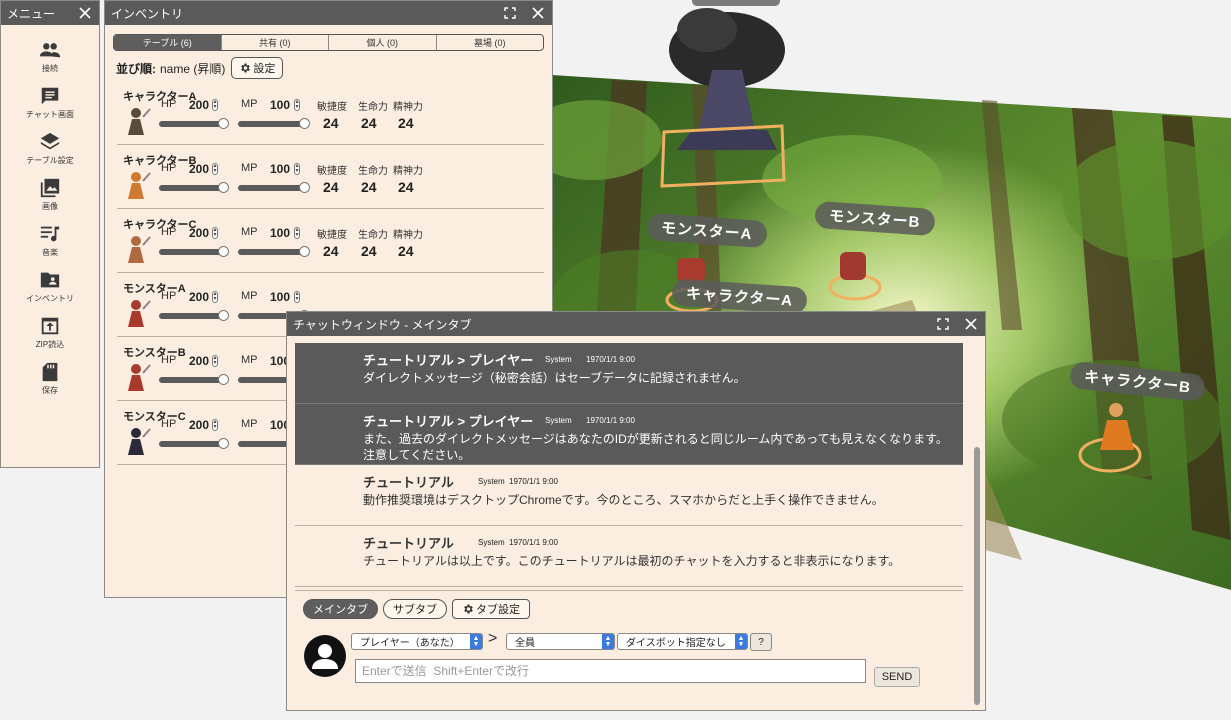 This screenshot has width=1231, height=720. What do you see at coordinates (636, 324) in the screenshot?
I see `chat-title-bar: チャットウィンドウ - メインタブ` at bounding box center [636, 324].